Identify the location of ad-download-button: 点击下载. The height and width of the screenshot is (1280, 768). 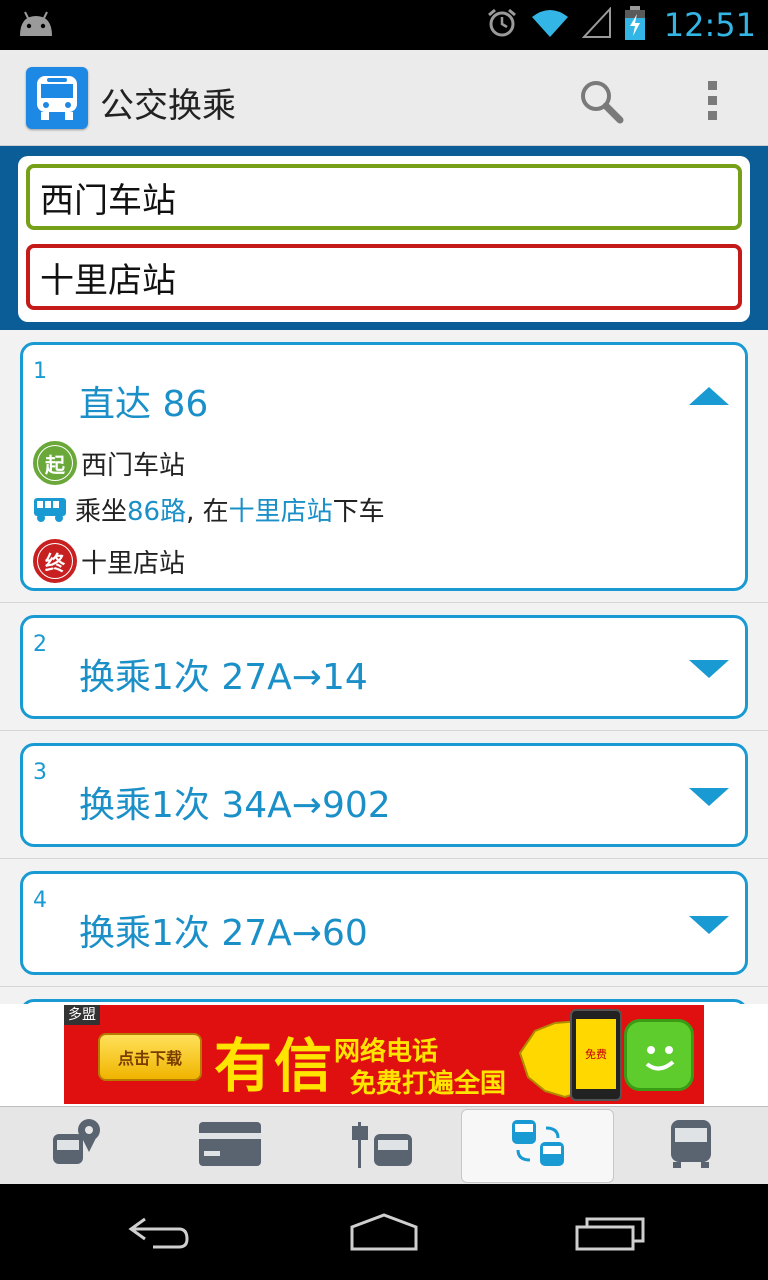
(150, 1057).